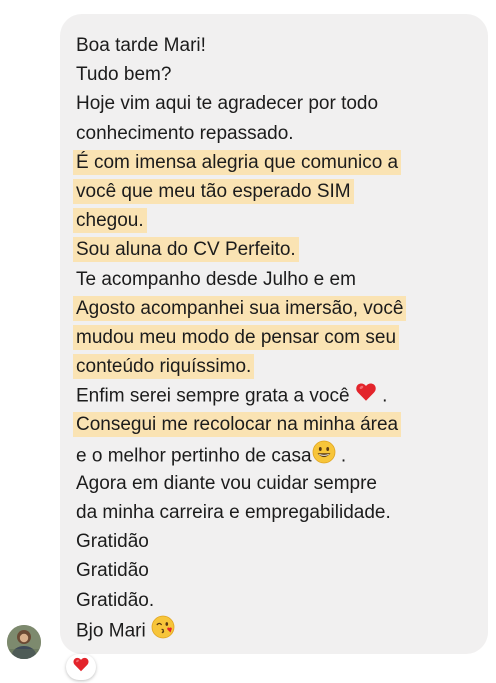 Image resolution: width=496 pixels, height=683 pixels. What do you see at coordinates (282, 454) in the screenshot?
I see `message-line: e o melhor pertinho de casa .` at bounding box center [282, 454].